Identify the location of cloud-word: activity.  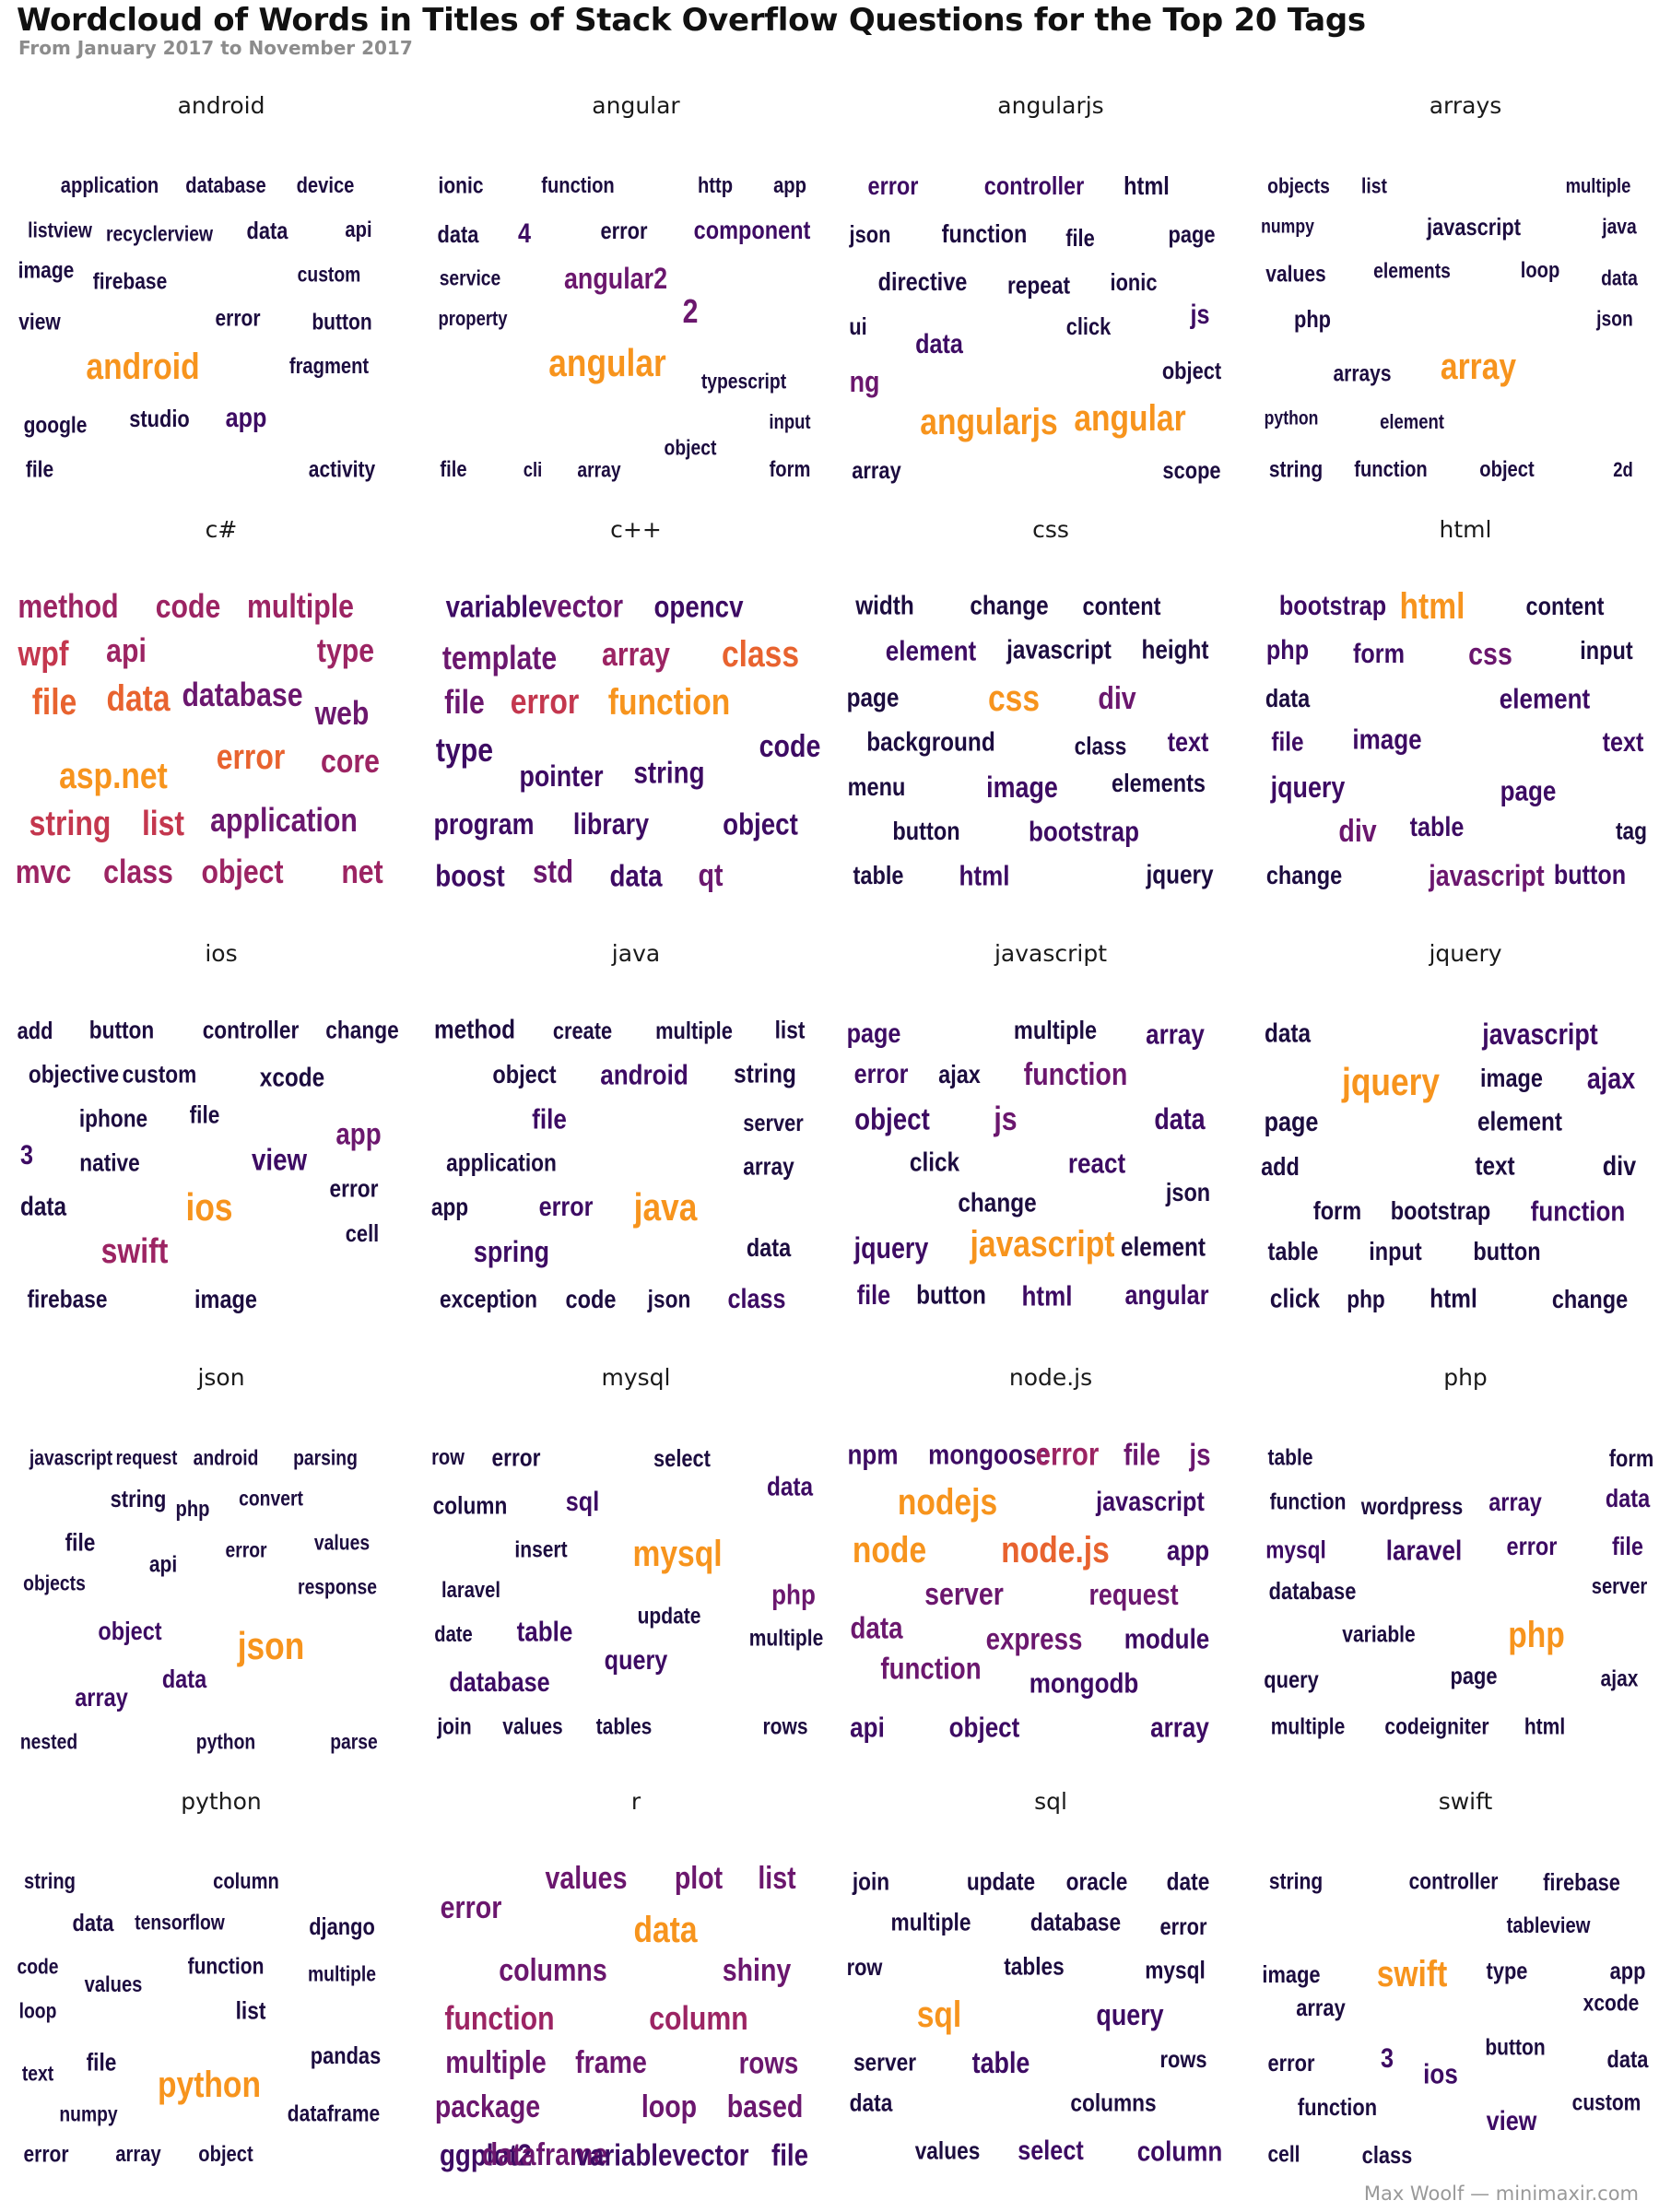
(341, 469).